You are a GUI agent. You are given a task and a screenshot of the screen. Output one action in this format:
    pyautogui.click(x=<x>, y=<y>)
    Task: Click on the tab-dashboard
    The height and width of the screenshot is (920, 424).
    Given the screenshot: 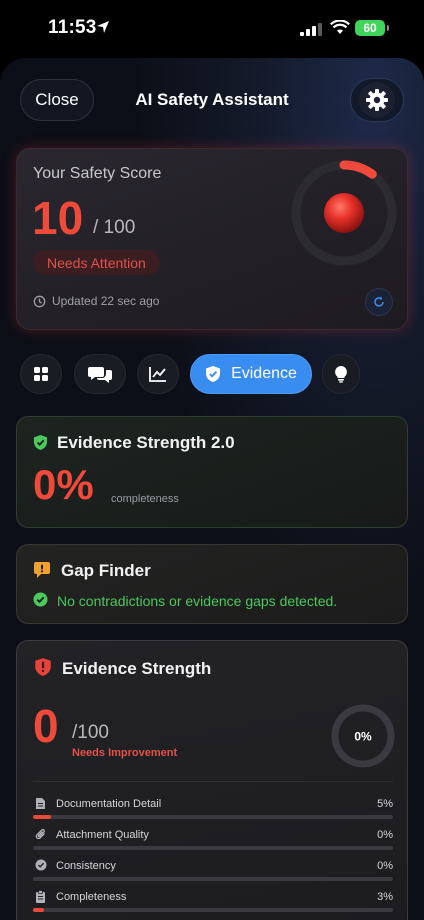 What is the action you would take?
    pyautogui.click(x=41, y=374)
    